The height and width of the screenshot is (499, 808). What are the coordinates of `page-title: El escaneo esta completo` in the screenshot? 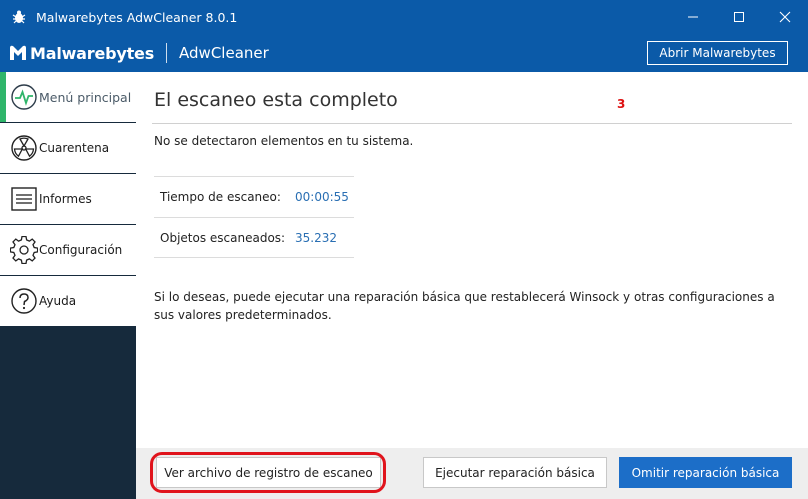 It's located at (276, 100).